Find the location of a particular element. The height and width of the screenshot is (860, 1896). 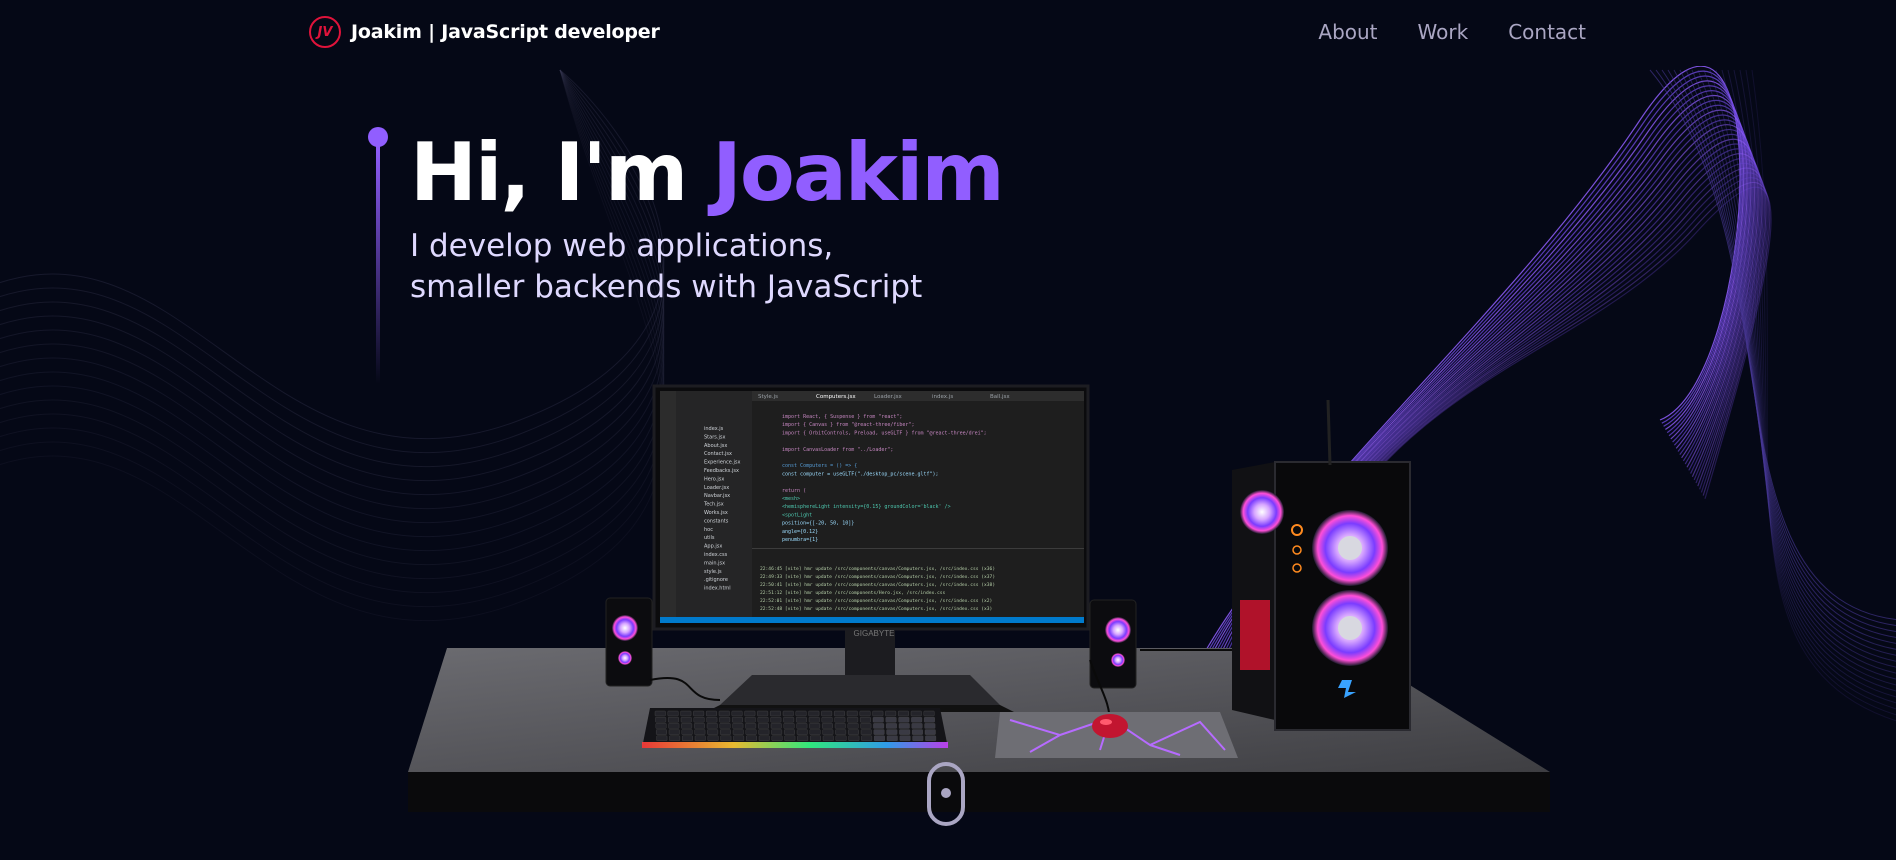

explorer-file: hoc is located at coordinates (708, 530).